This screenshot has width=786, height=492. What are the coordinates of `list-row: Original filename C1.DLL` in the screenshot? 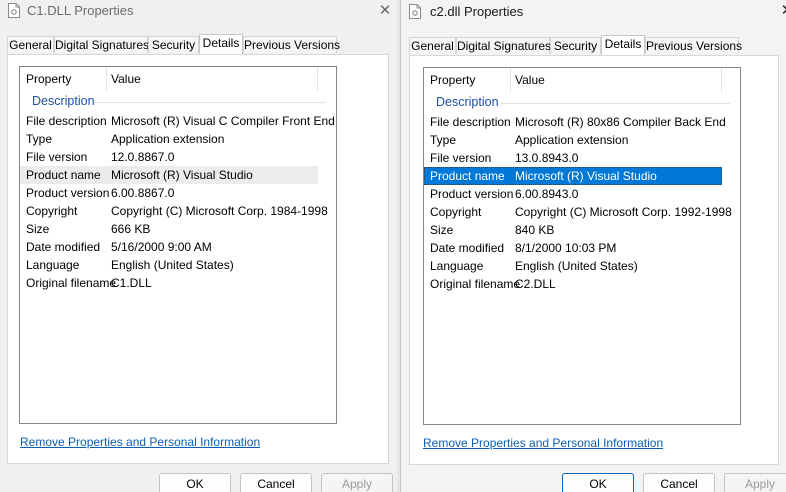 It's located at (169, 283).